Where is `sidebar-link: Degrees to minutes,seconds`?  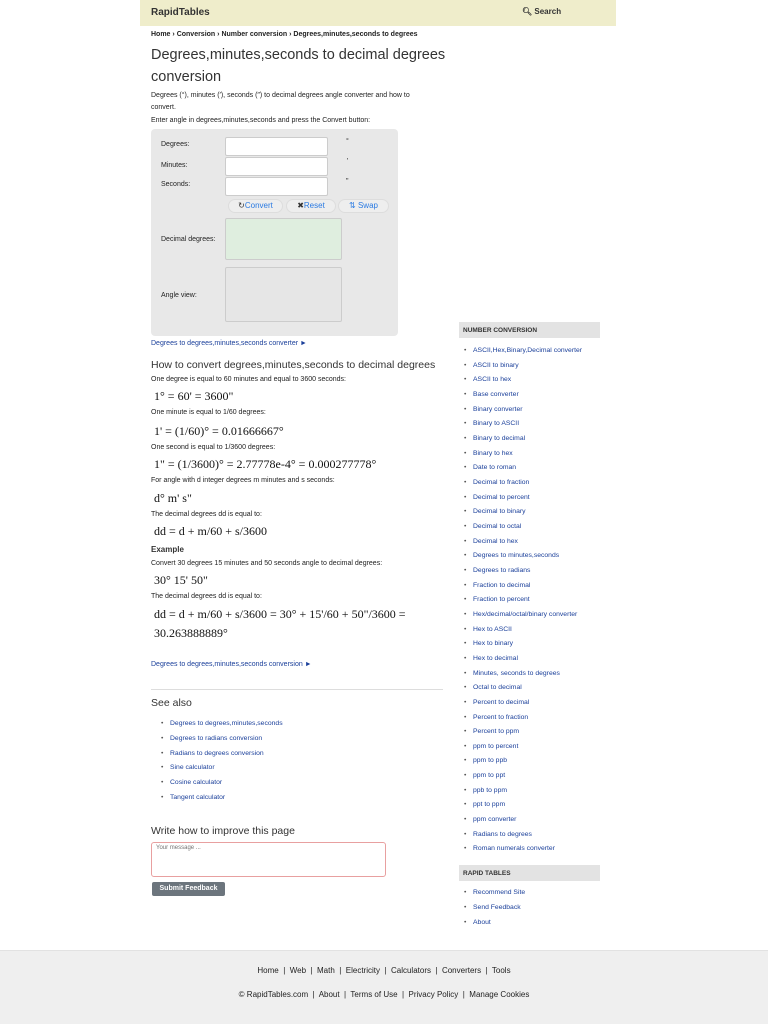
sidebar-link: Degrees to minutes,seconds is located at coordinates (511, 555).